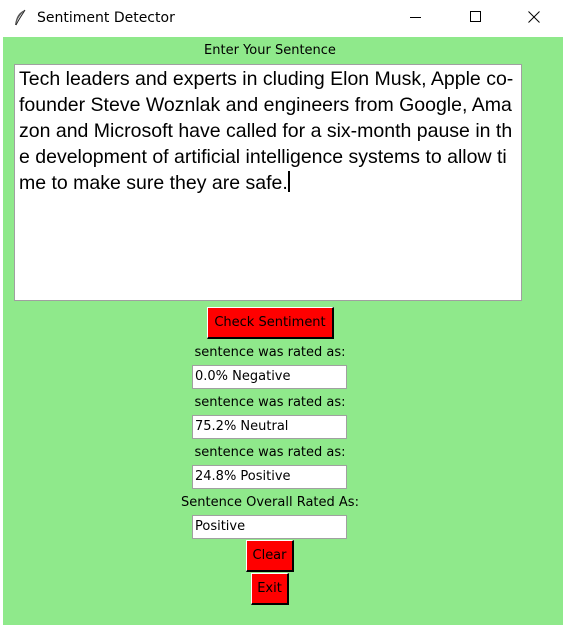 This screenshot has width=563, height=625. What do you see at coordinates (270, 452) in the screenshot?
I see `positive-result-label: sentence was rated as:` at bounding box center [270, 452].